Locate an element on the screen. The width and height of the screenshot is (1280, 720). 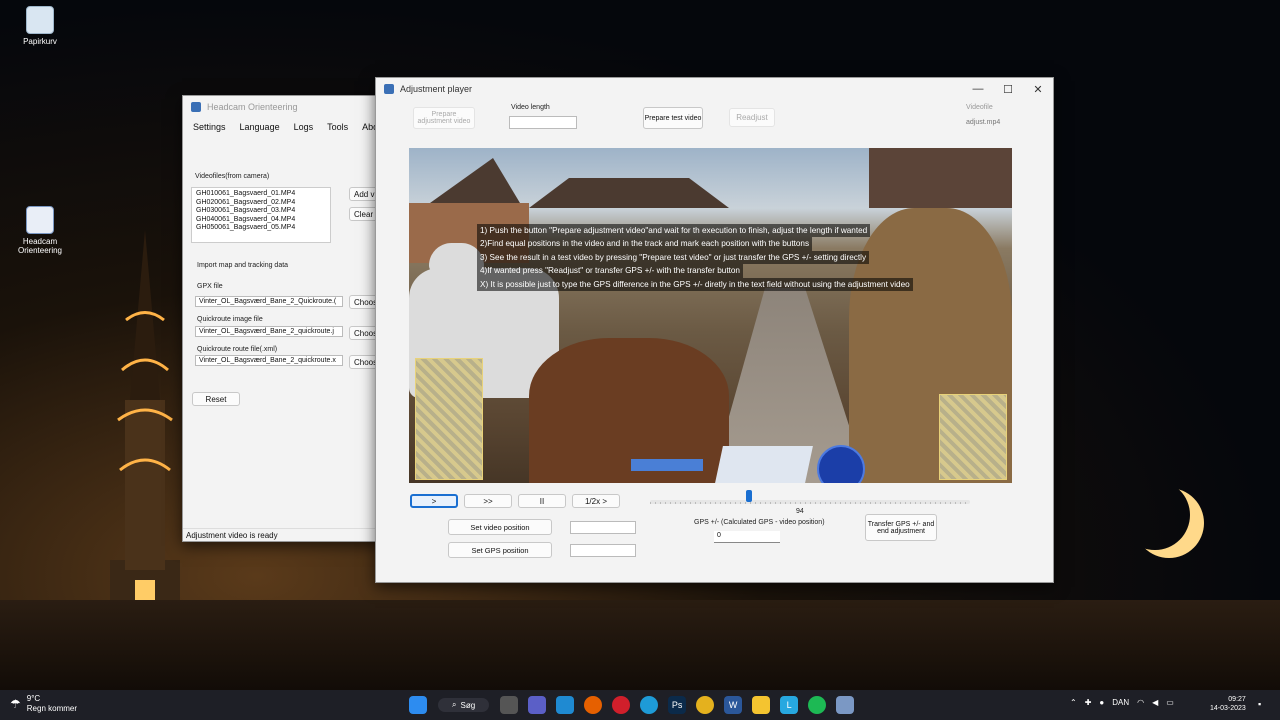
adjust-window-titlebar: Adjustment player — ☐ ✕ is located at coordinates (714, 89).